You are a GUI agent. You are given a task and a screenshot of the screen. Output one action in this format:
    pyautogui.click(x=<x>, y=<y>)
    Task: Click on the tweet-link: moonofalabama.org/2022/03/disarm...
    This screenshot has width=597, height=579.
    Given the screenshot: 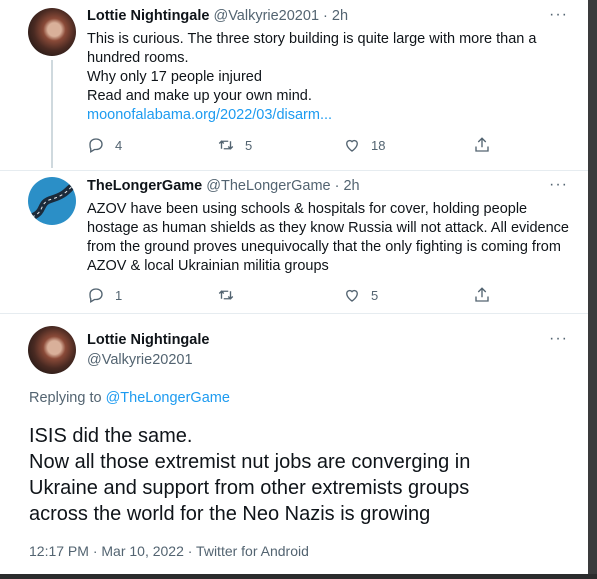 What is the action you would take?
    pyautogui.click(x=311, y=115)
    